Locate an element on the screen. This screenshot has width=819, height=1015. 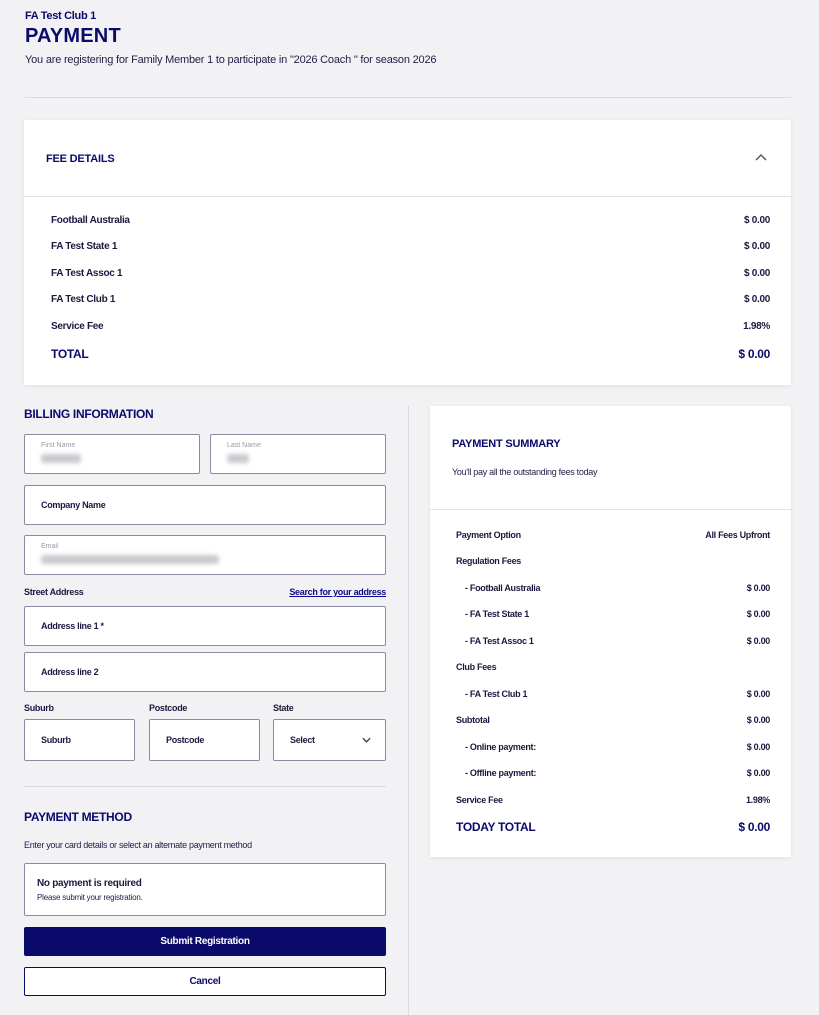
fee-label: FA Test State 1 is located at coordinates (84, 246).